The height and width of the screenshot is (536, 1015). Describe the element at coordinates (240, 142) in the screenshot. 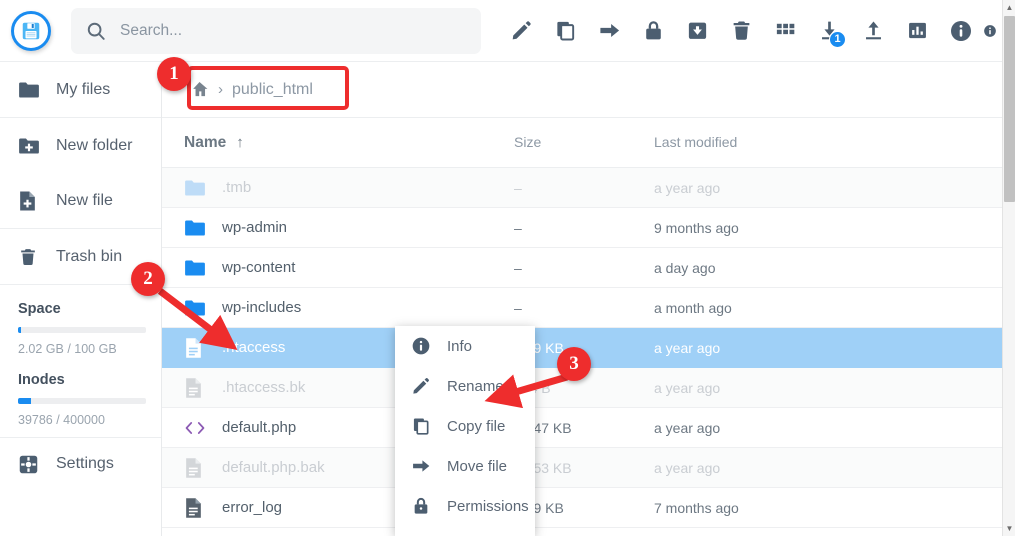

I see `sort-ascending-icon: ↑` at that location.